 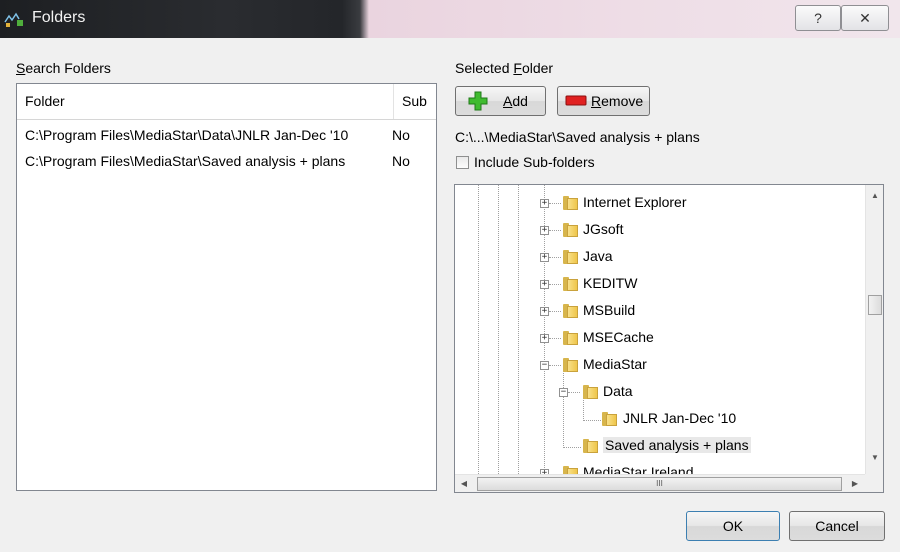 What do you see at coordinates (615, 364) in the screenshot?
I see `tree-item-label: MediaStar` at bounding box center [615, 364].